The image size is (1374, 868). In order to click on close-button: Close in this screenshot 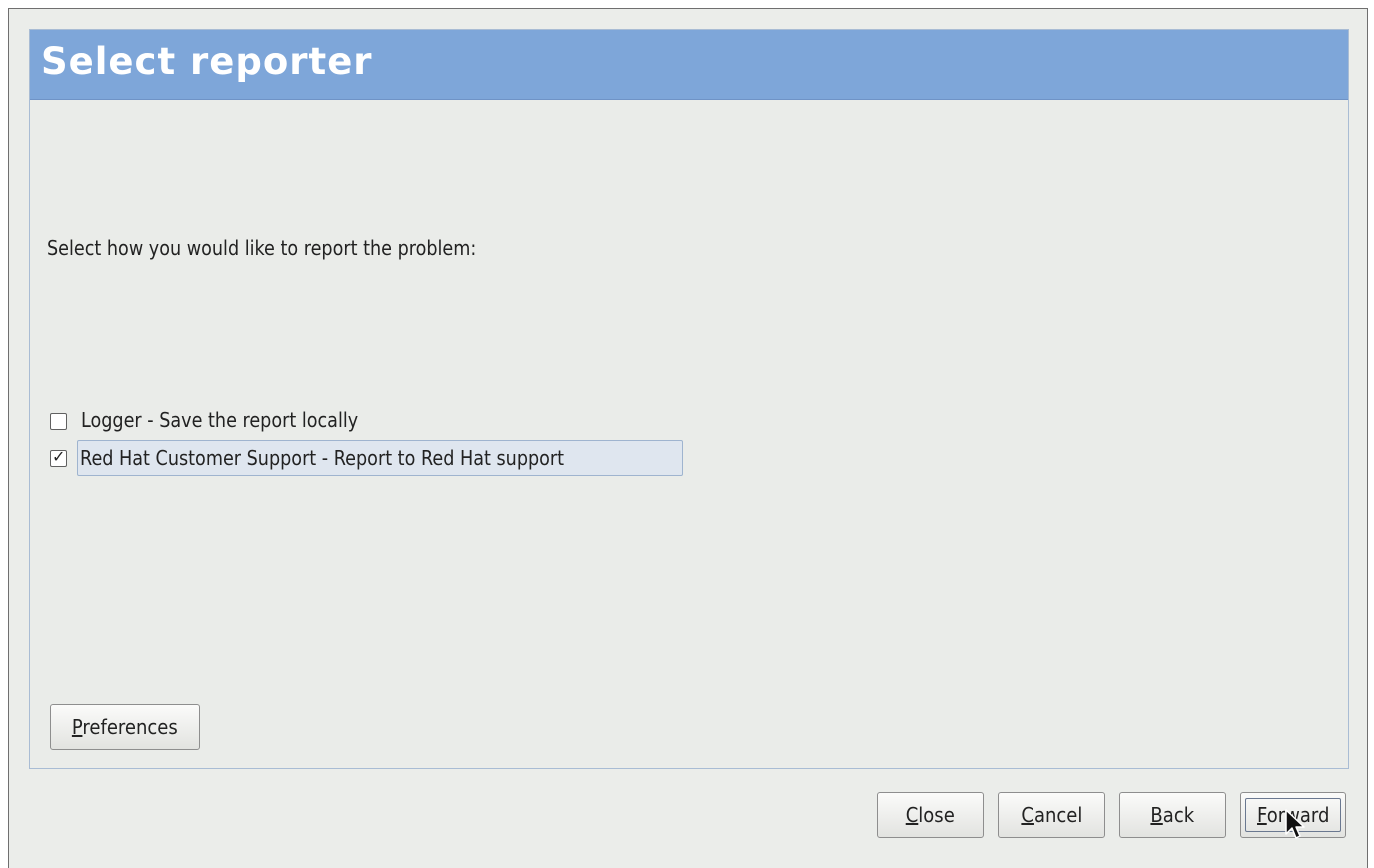, I will do `click(930, 815)`.